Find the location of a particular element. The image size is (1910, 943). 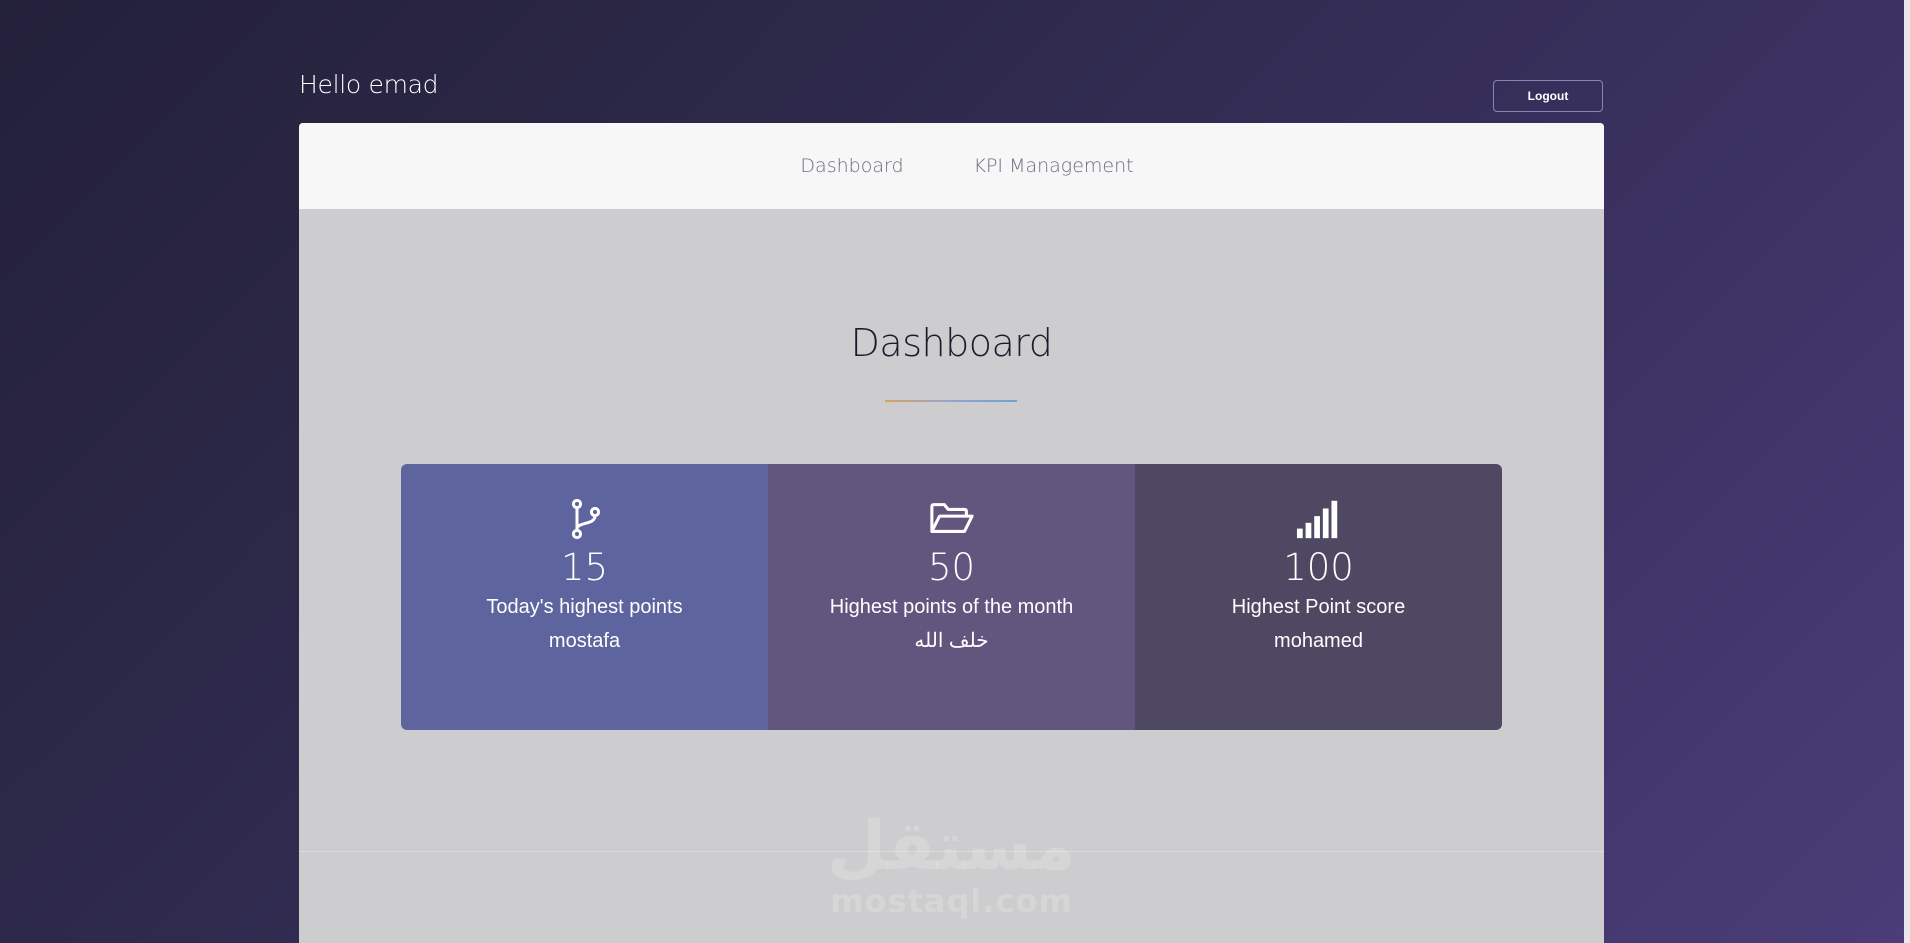

stat-label: Highest points of the month is located at coordinates (951, 607).